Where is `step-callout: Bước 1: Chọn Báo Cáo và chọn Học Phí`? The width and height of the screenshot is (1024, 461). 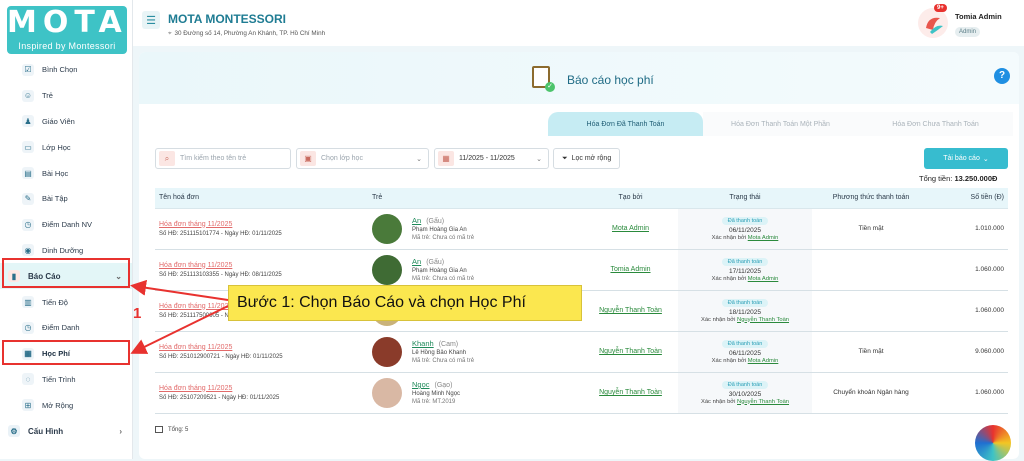 step-callout: Bước 1: Chọn Báo Cáo và chọn Học Phí is located at coordinates (405, 303).